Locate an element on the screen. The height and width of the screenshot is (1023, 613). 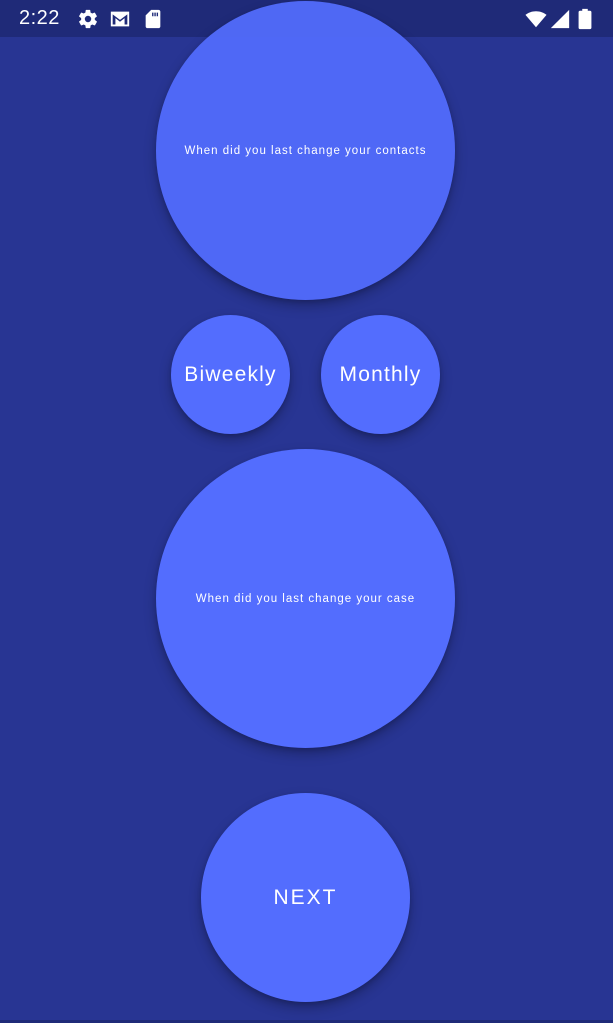
gmail-icon is located at coordinates (120, 19).